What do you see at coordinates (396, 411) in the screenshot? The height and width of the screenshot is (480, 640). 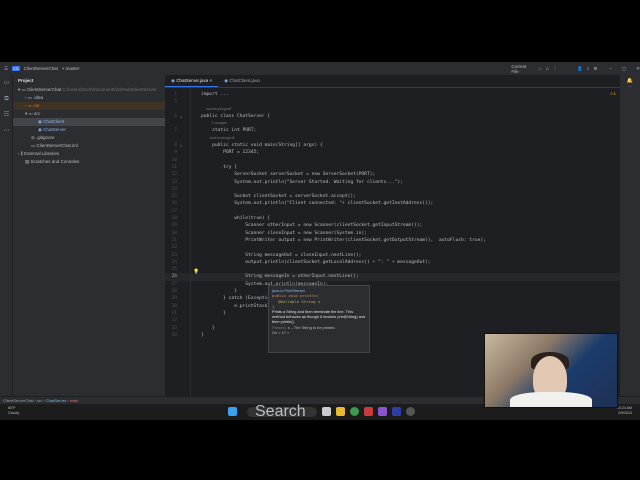 I see `intellij-icon` at bounding box center [396, 411].